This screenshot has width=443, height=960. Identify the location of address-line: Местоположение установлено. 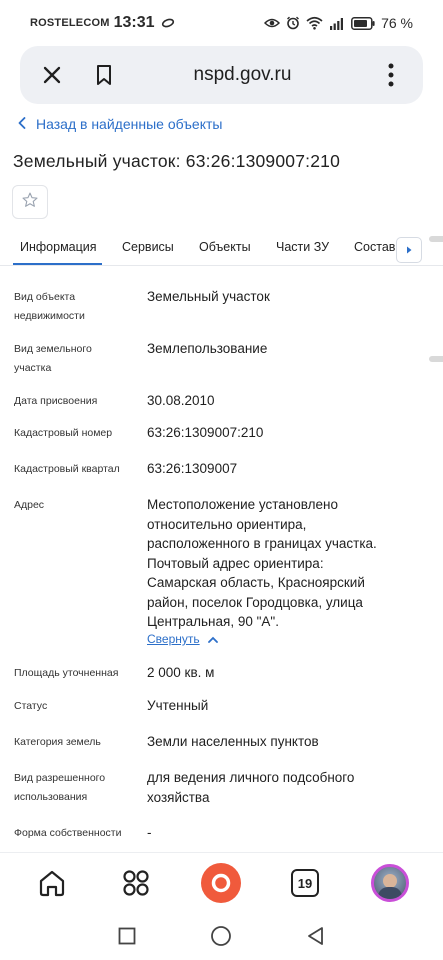
(242, 504).